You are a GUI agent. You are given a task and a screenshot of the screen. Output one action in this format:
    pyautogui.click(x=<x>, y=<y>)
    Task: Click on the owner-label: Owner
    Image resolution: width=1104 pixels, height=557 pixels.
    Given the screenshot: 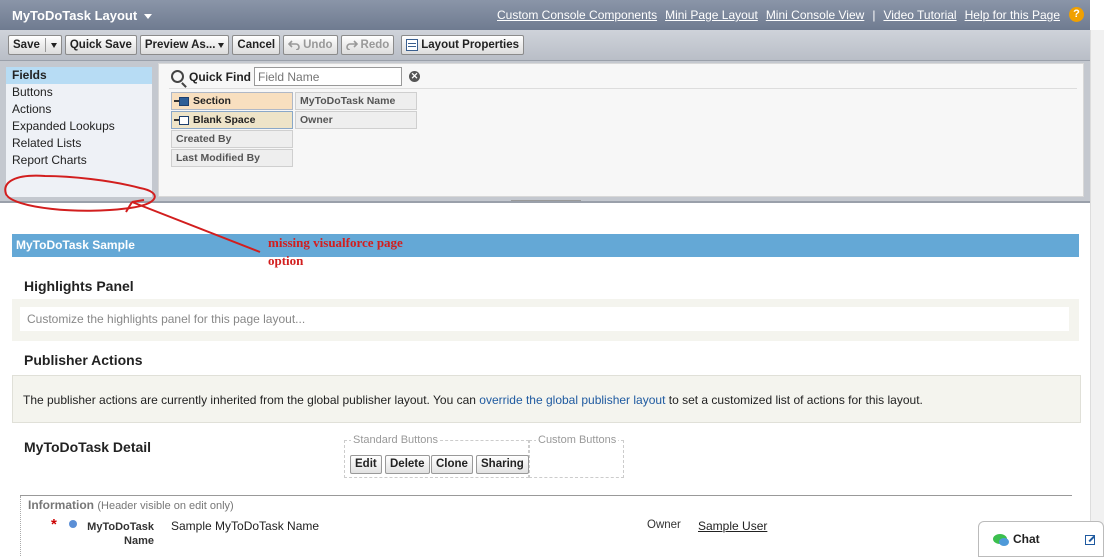 What is the action you would take?
    pyautogui.click(x=664, y=525)
    